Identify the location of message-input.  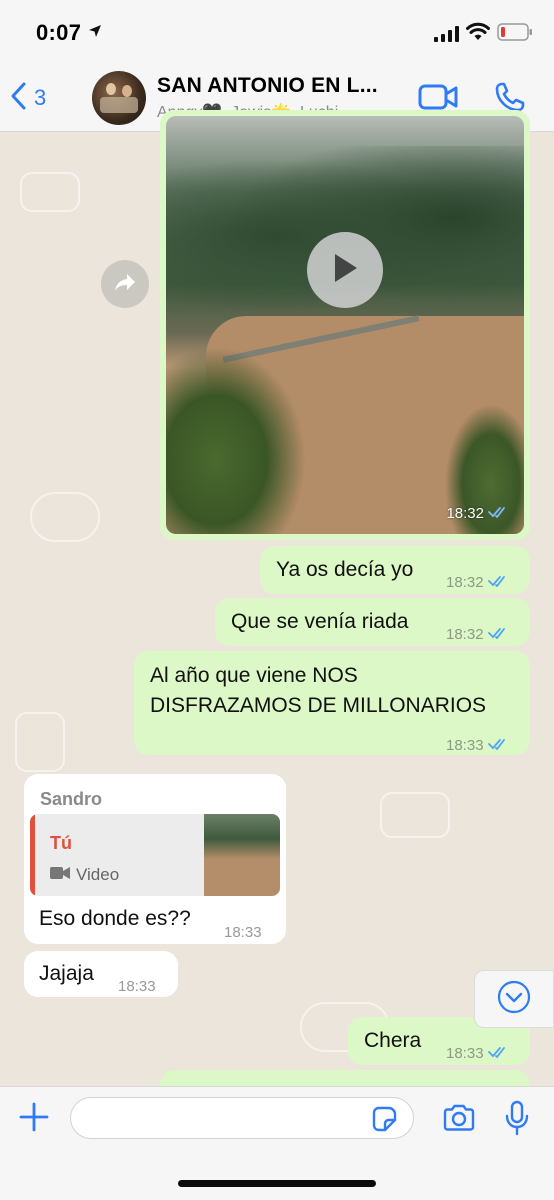
(242, 1118).